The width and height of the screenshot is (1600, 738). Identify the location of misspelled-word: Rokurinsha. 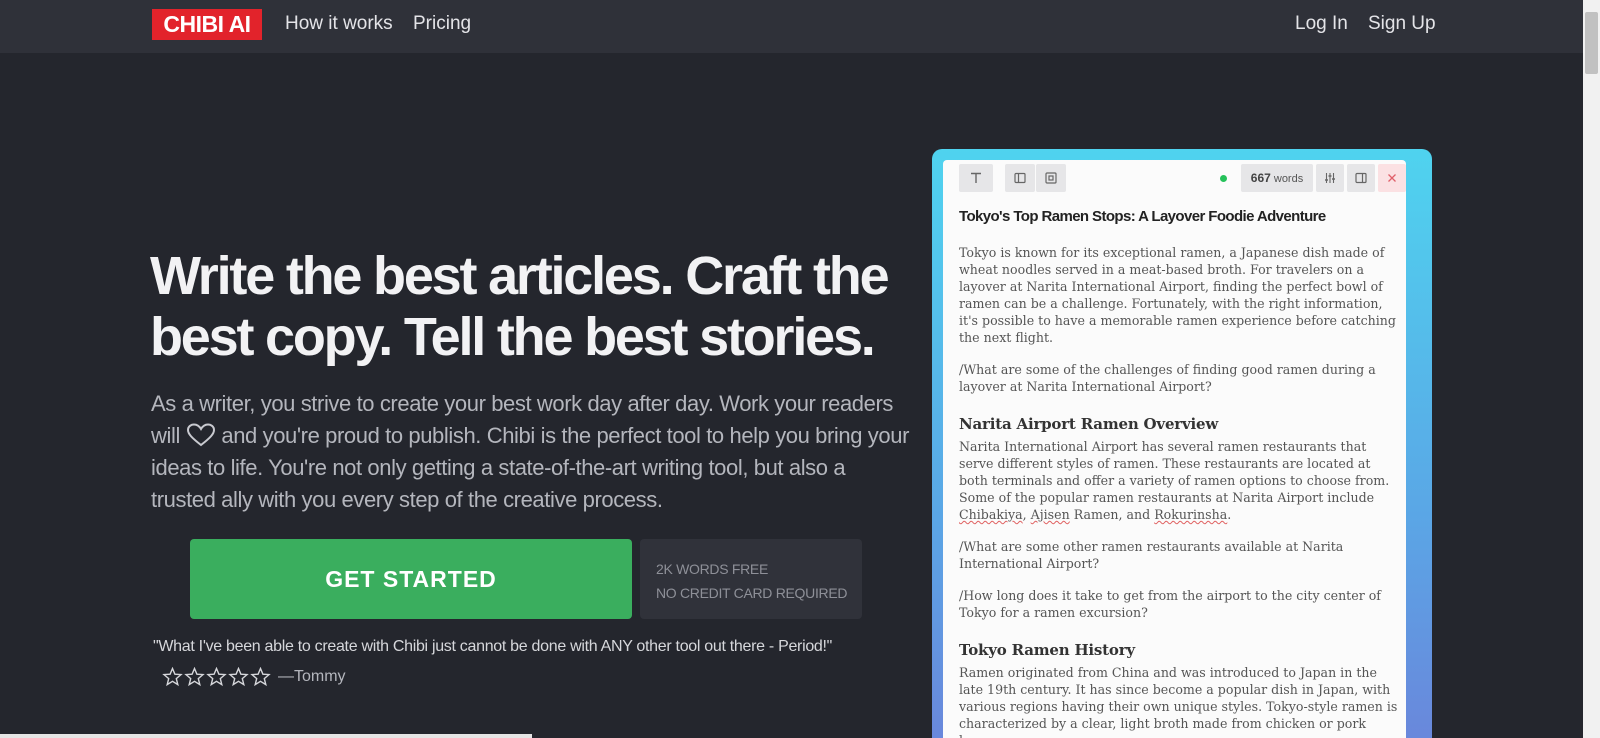
(1191, 514).